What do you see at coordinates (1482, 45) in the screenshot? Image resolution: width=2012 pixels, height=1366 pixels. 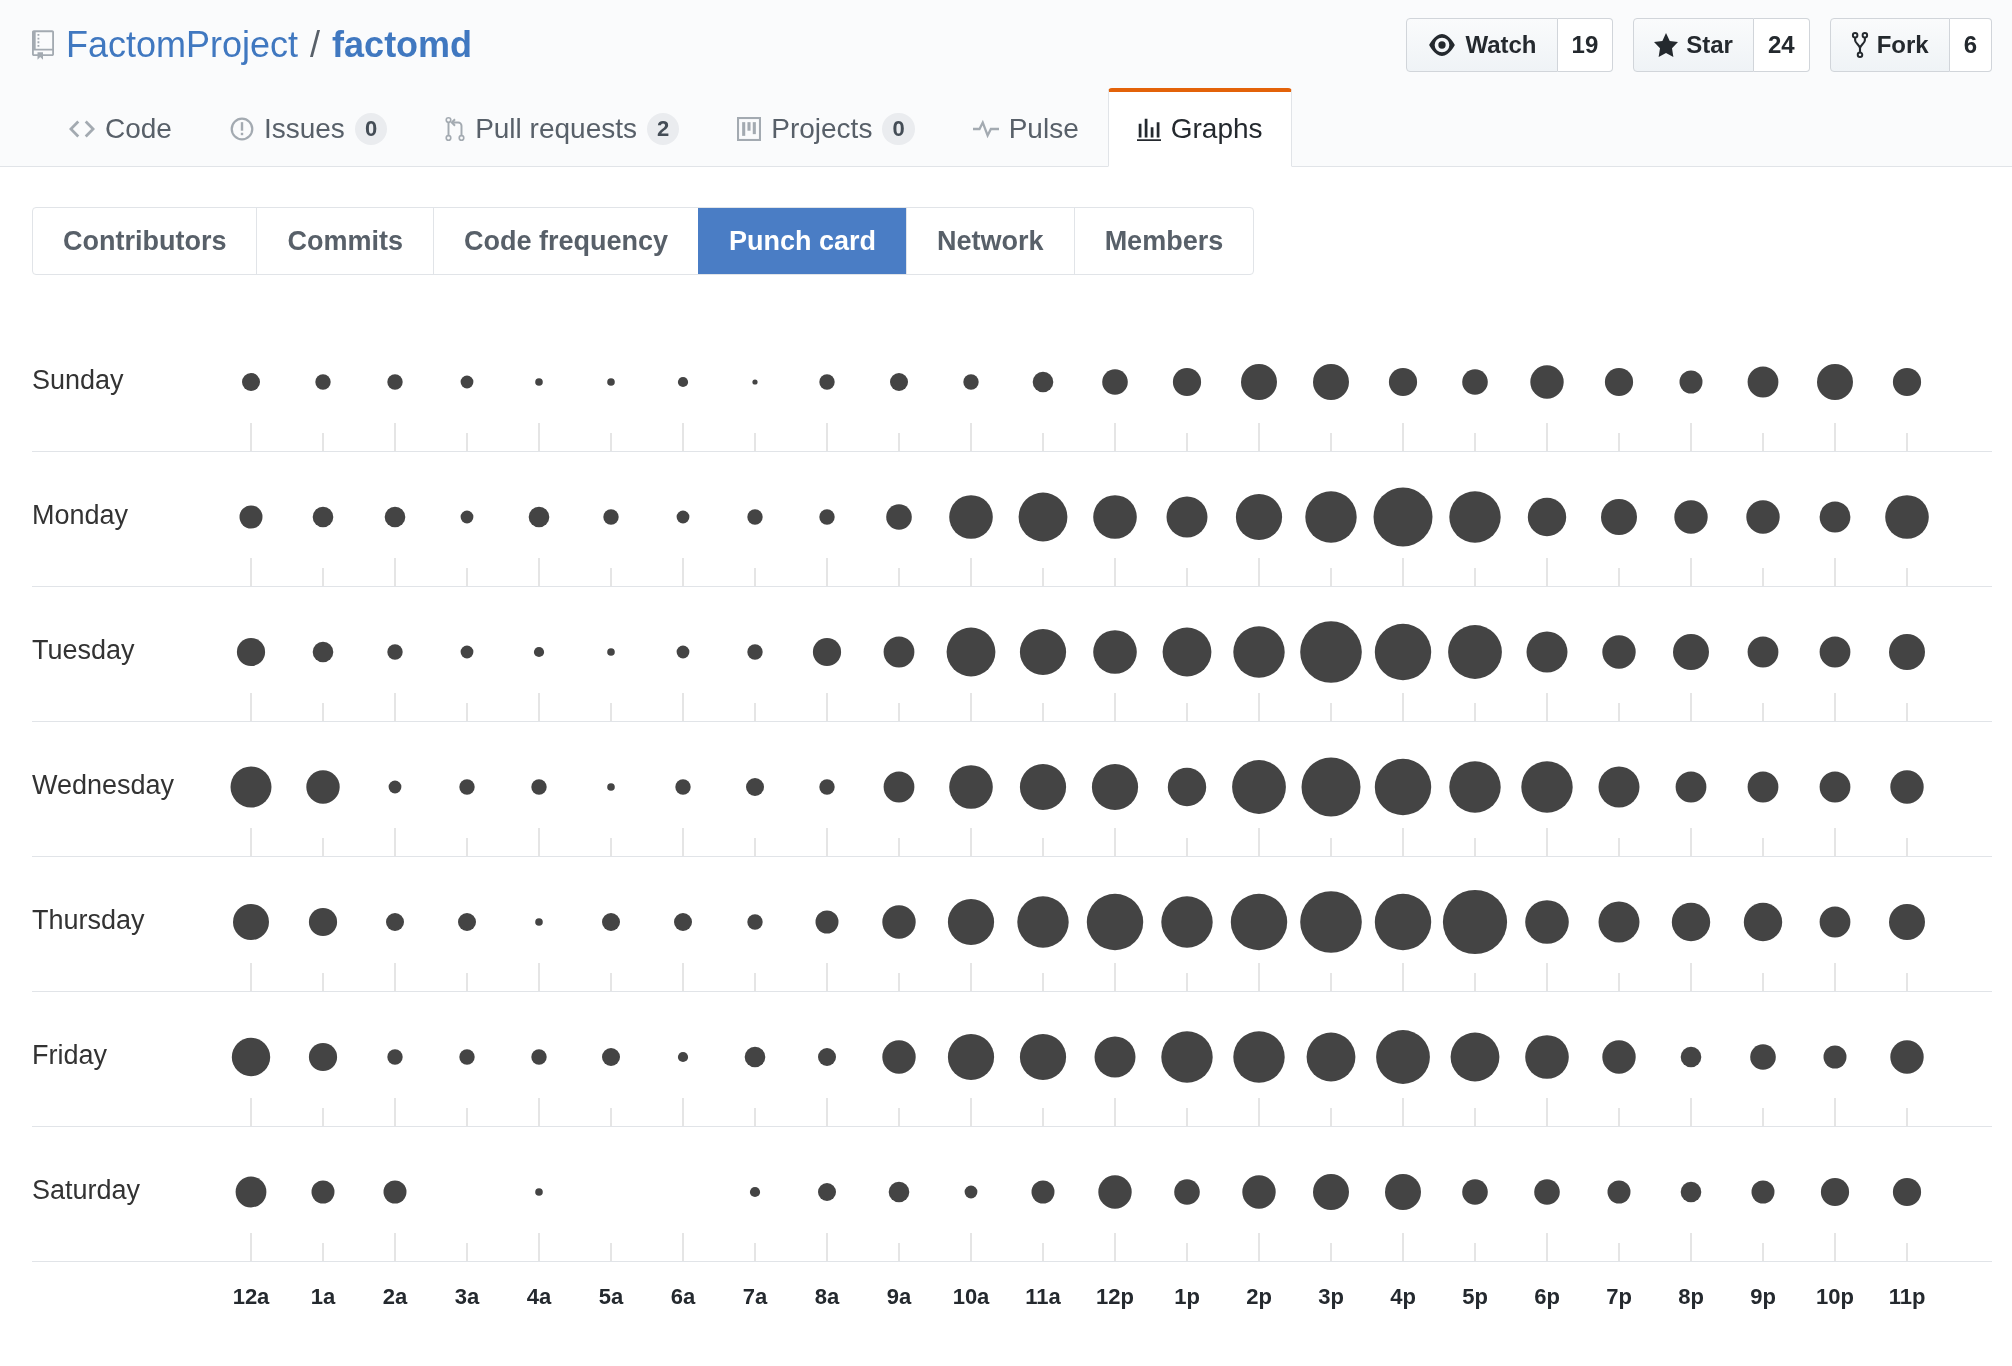 I see `watch-button: Watch` at bounding box center [1482, 45].